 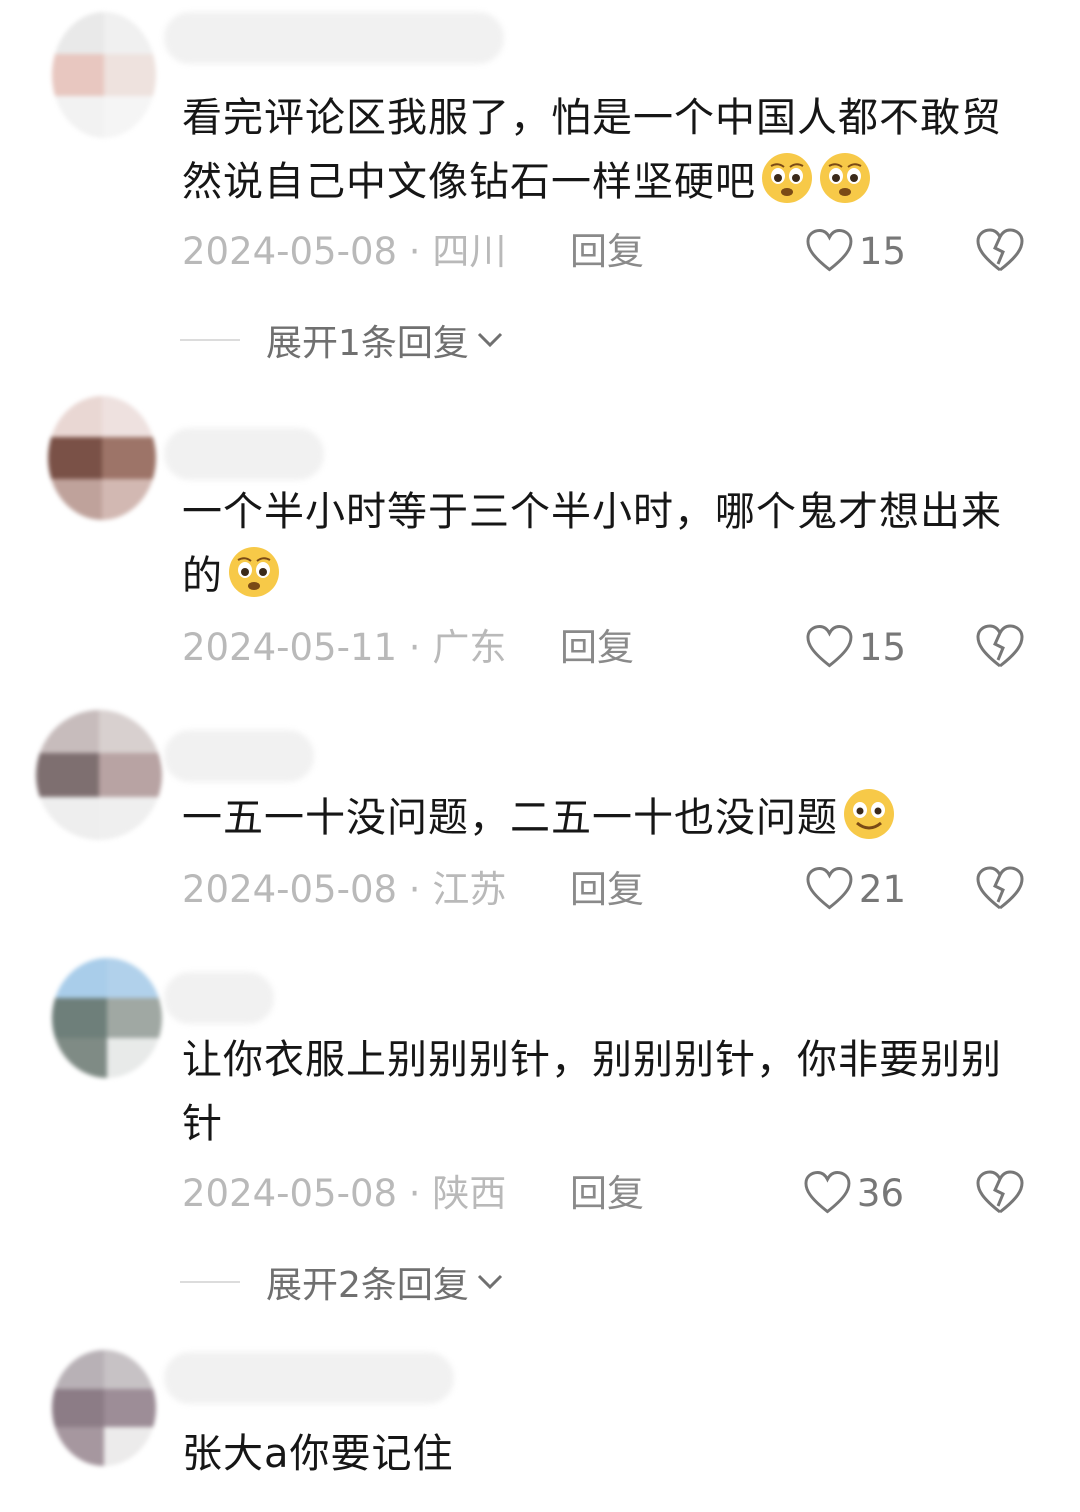 I want to click on expand-replies-button: 展开2条回复, so click(x=342, y=1283).